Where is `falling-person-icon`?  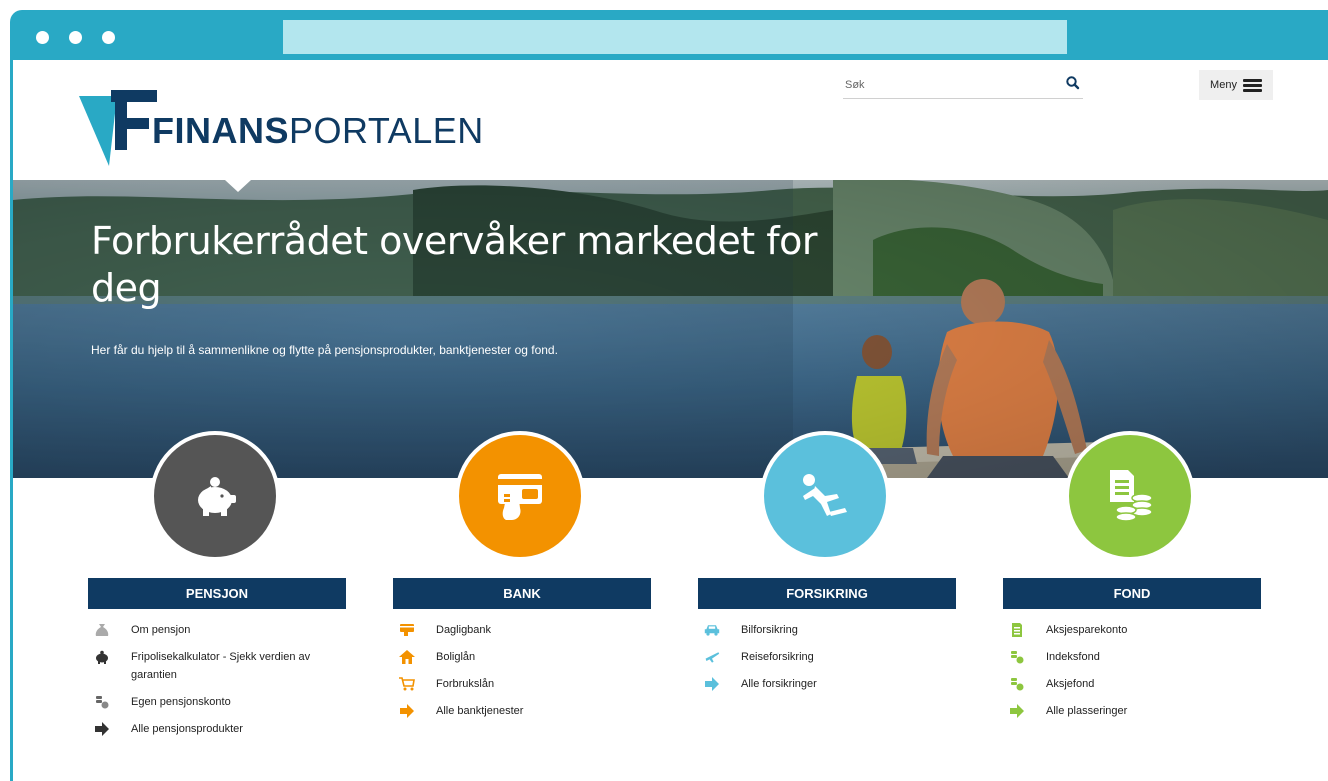
falling-person-icon is located at coordinates (825, 495).